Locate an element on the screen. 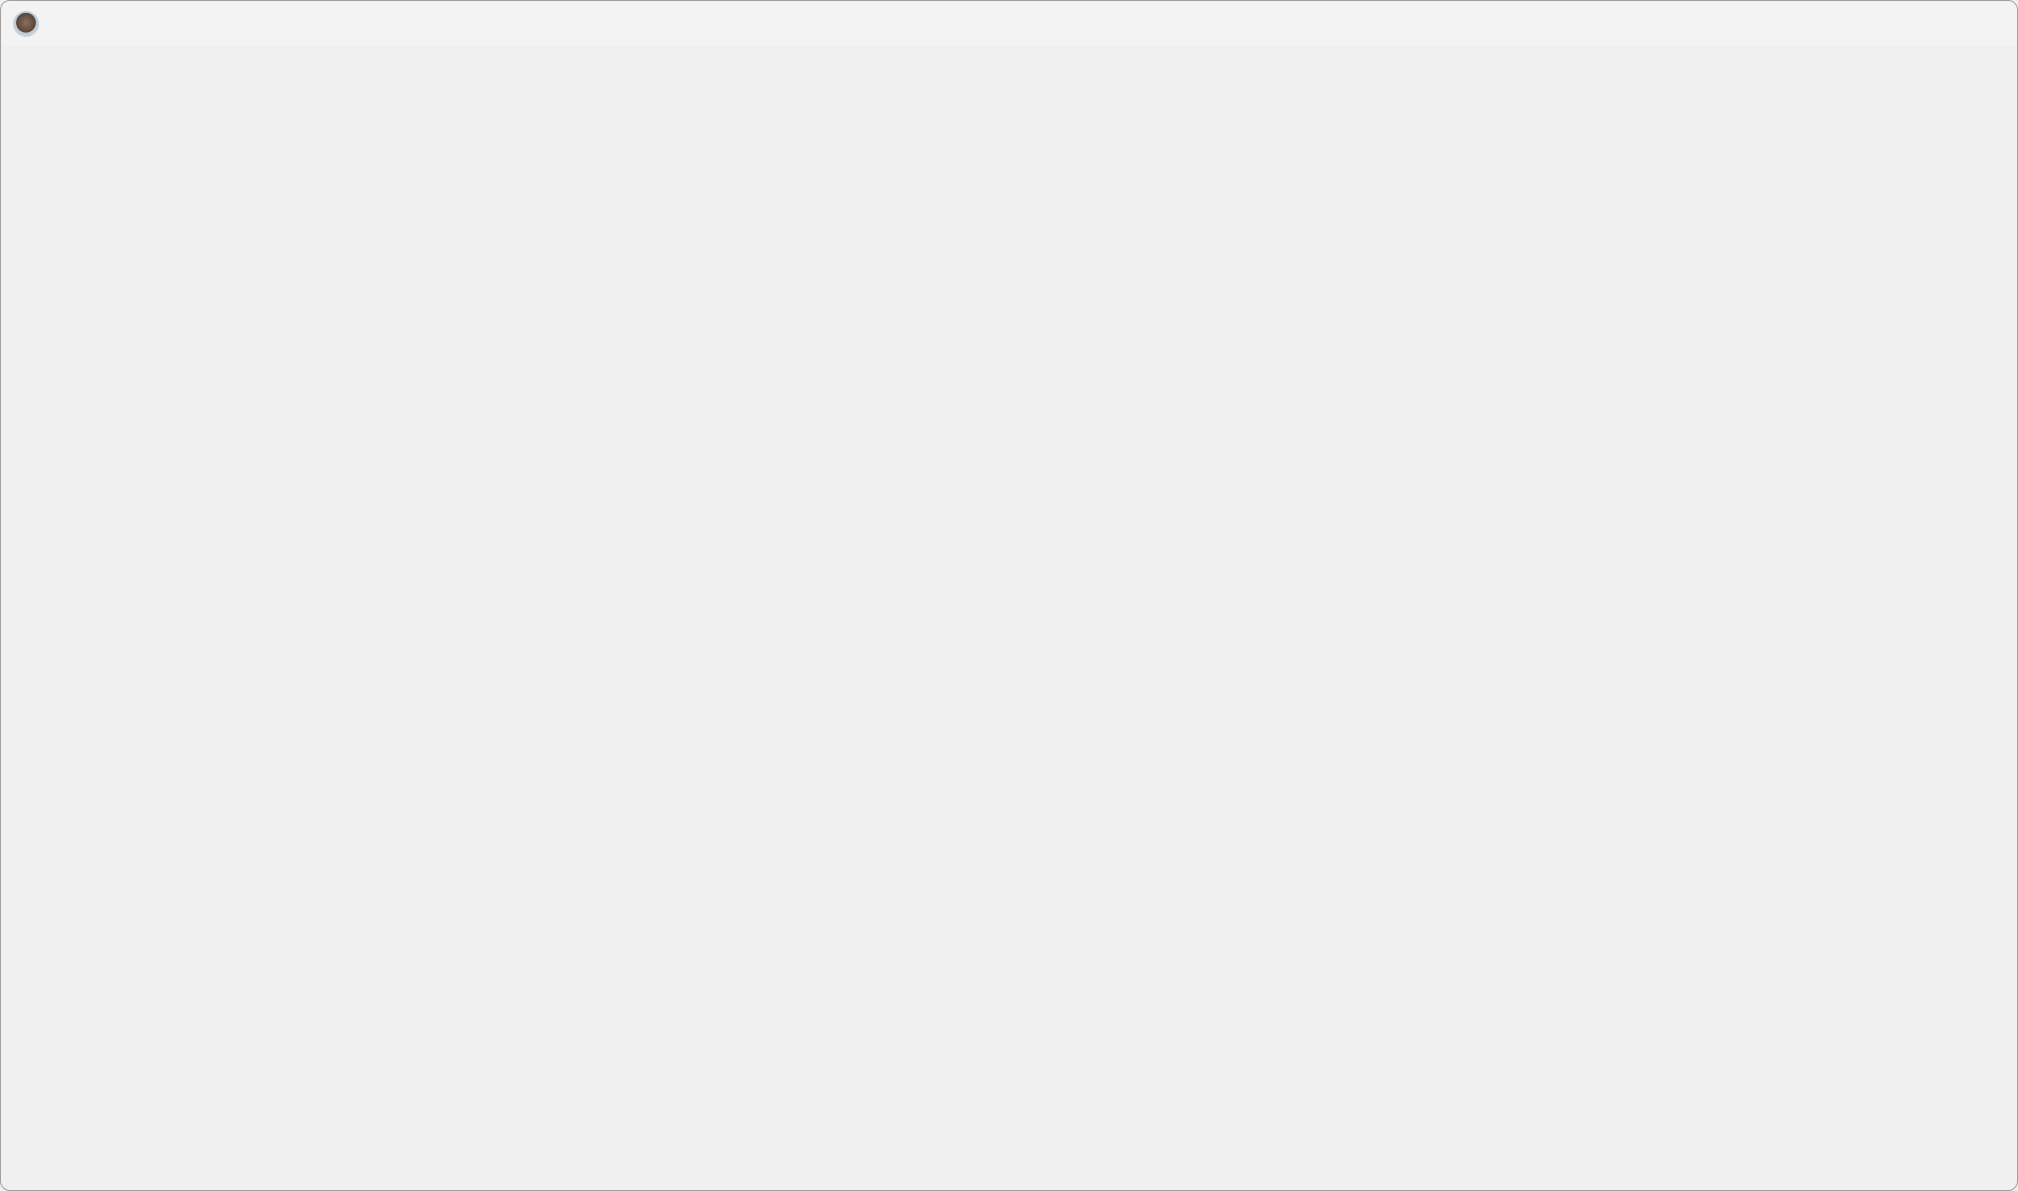  dbeaver-logo-icon is located at coordinates (26, 23).